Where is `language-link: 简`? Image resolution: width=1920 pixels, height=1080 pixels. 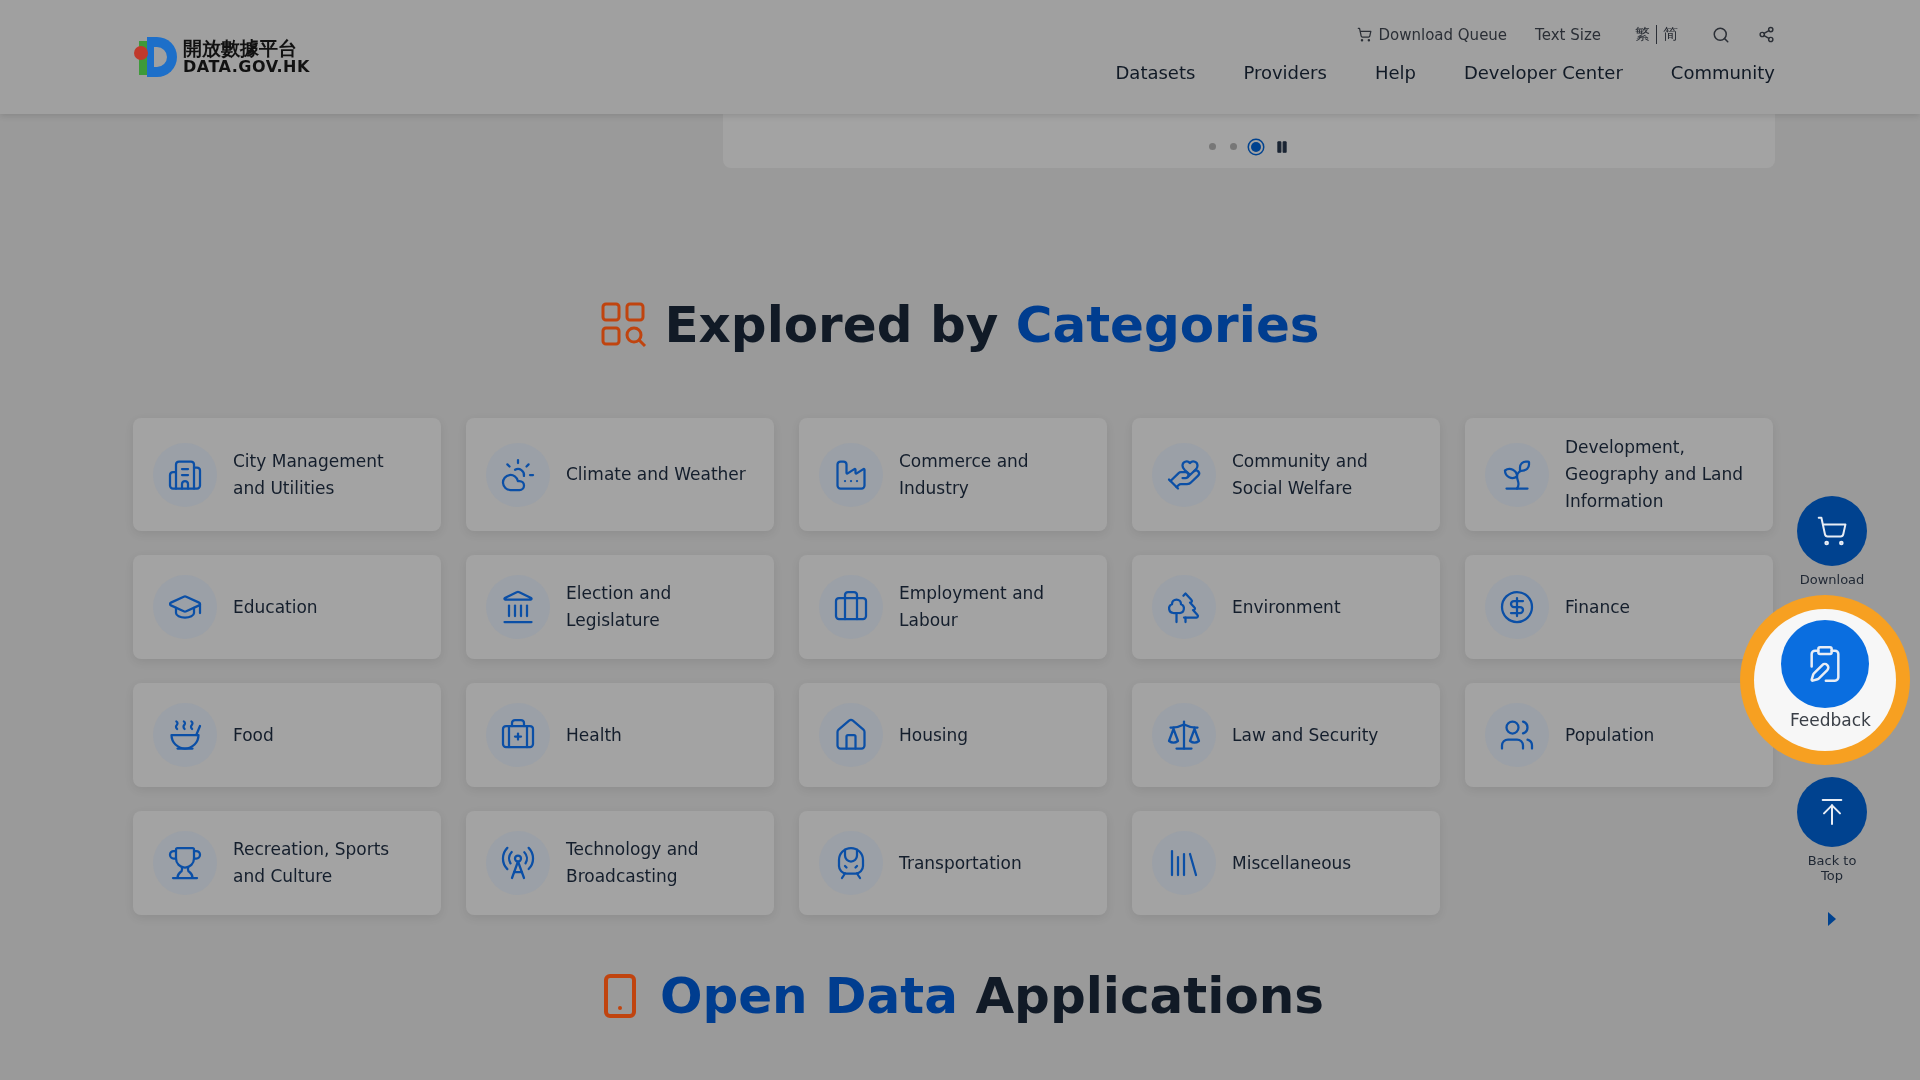
language-link: 简 is located at coordinates (1670, 34).